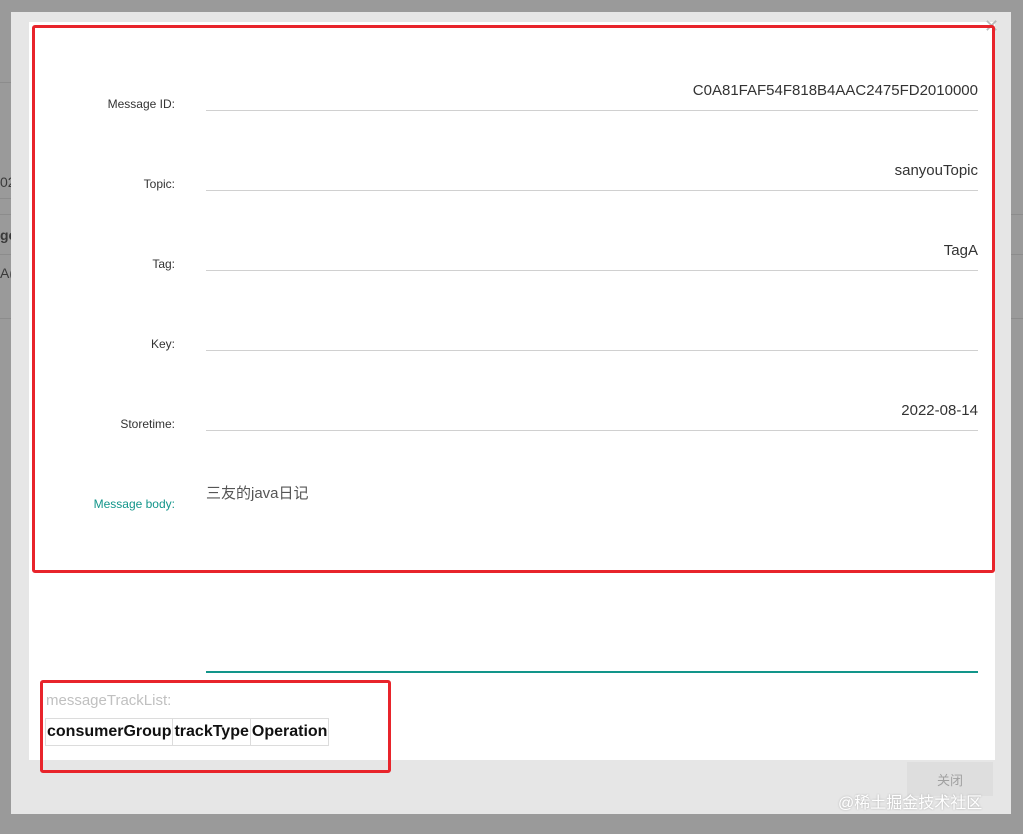 The width and height of the screenshot is (1023, 834). Describe the element at coordinates (163, 264) in the screenshot. I see `tag-label: Tag:` at that location.